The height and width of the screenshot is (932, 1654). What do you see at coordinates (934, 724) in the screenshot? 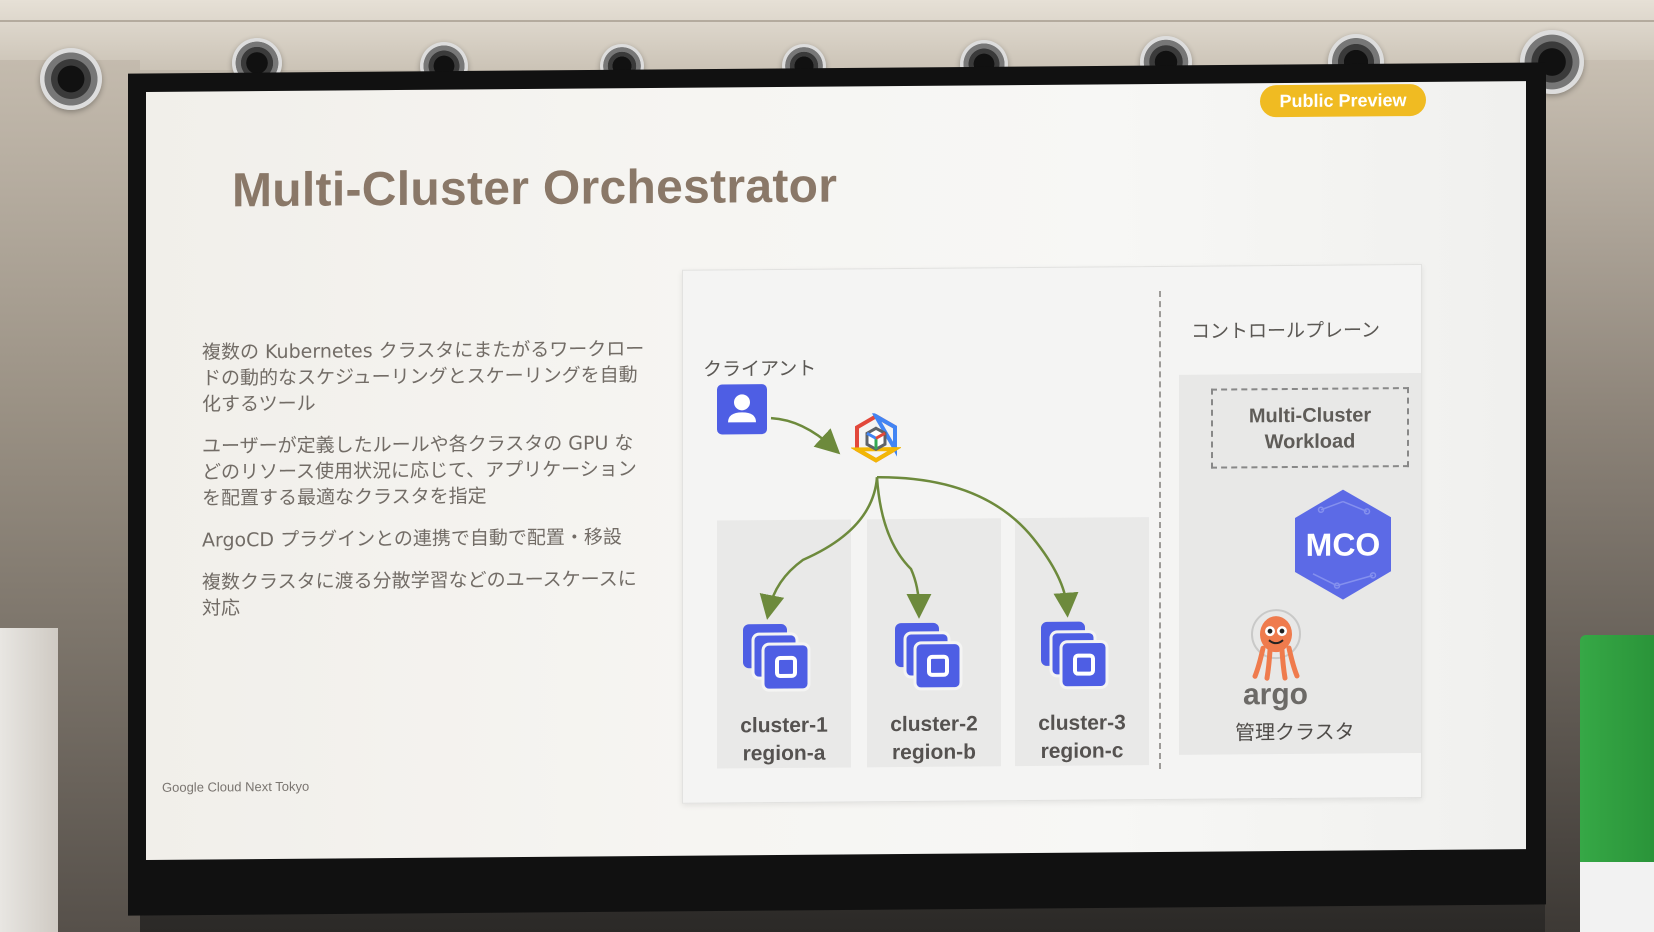
I see `cluster-name: cluster-2` at bounding box center [934, 724].